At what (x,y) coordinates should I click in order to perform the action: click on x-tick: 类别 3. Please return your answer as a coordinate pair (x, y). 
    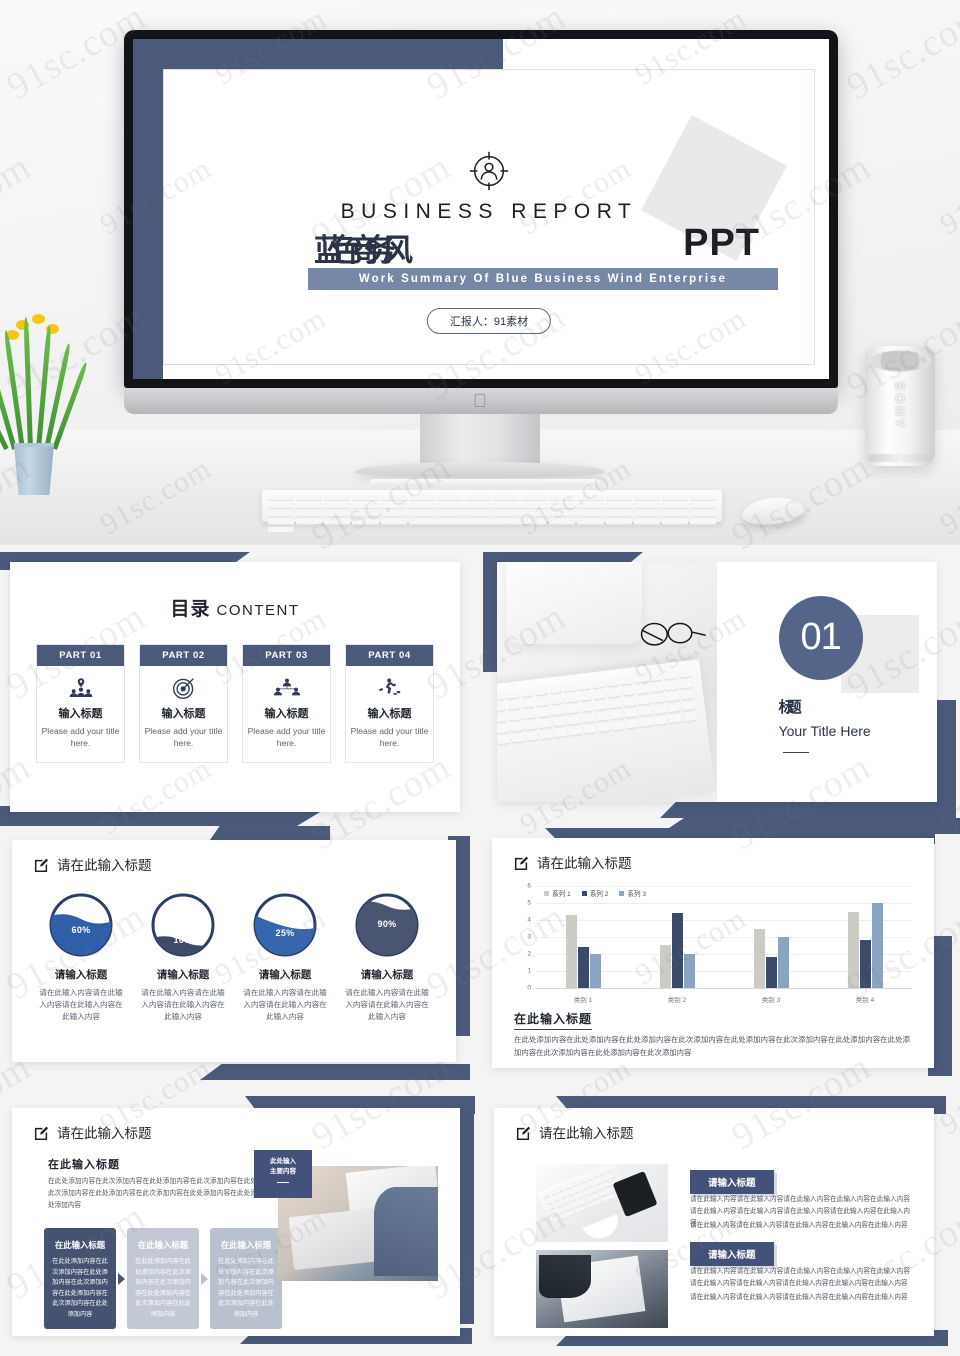
    Looking at the image, I should click on (771, 1000).